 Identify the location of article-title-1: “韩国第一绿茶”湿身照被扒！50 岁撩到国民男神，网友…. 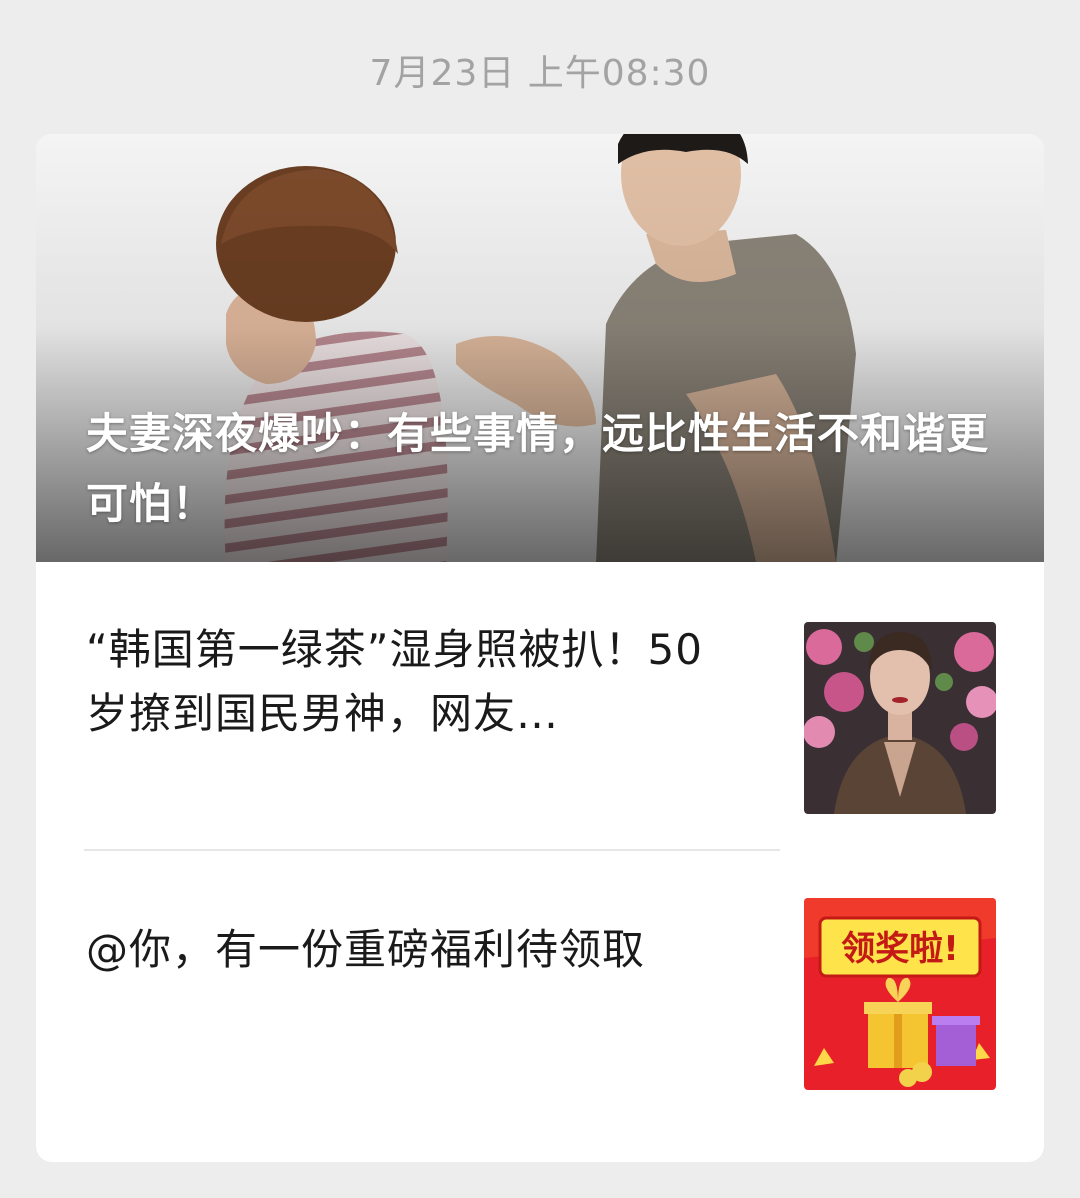
(394, 681).